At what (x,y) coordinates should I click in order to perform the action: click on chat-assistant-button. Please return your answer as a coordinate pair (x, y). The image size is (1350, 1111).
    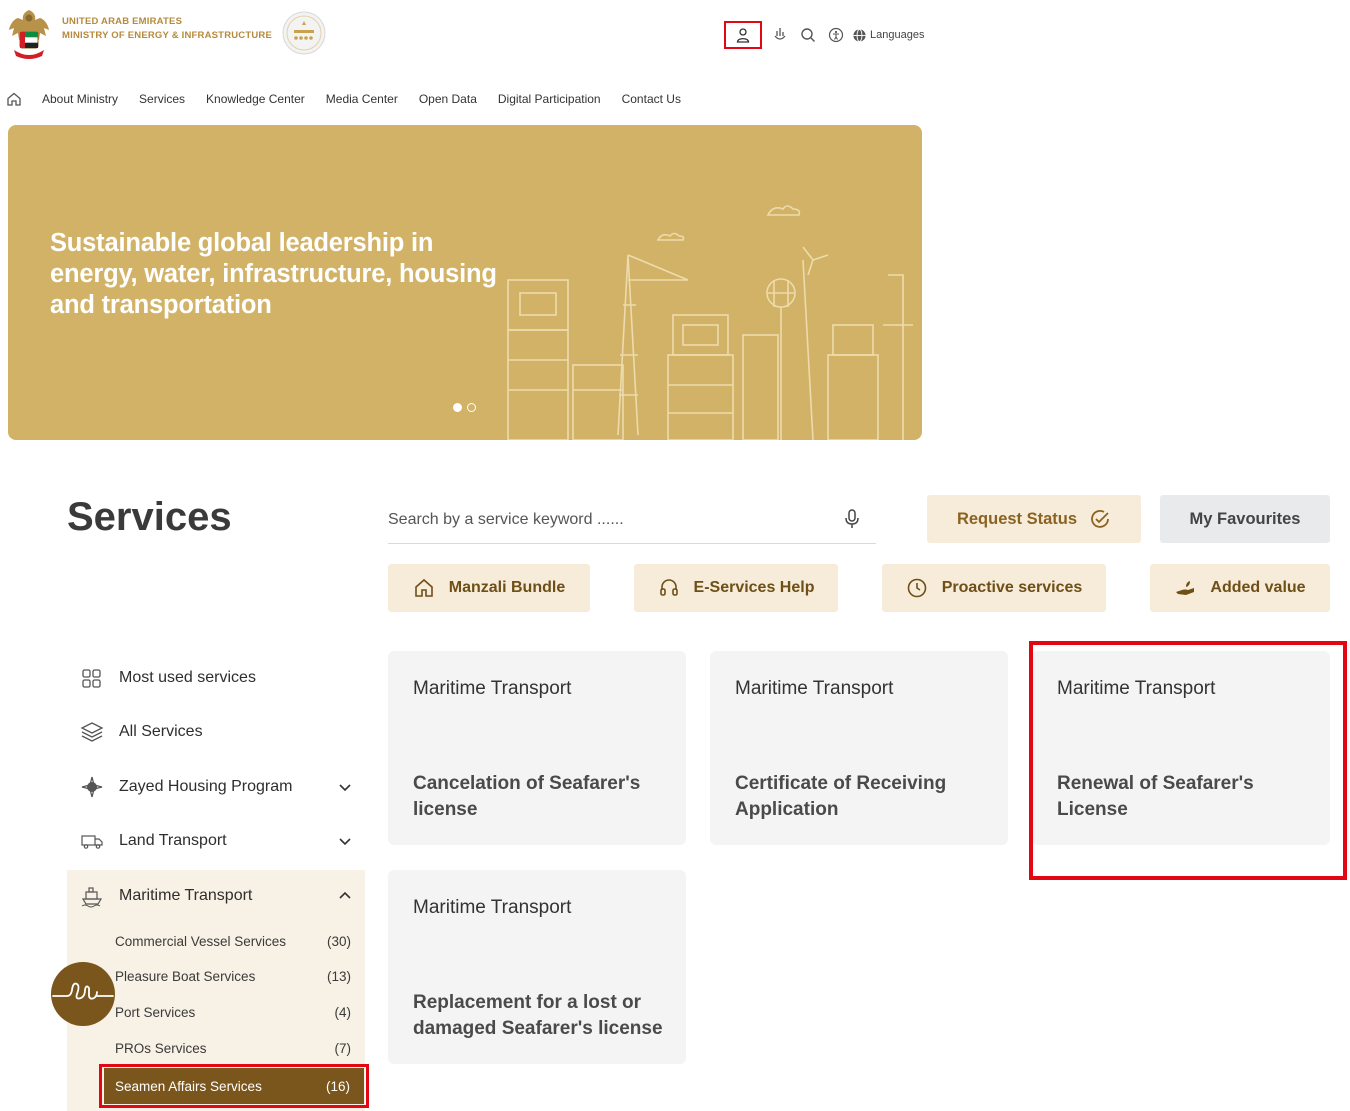
    Looking at the image, I should click on (83, 994).